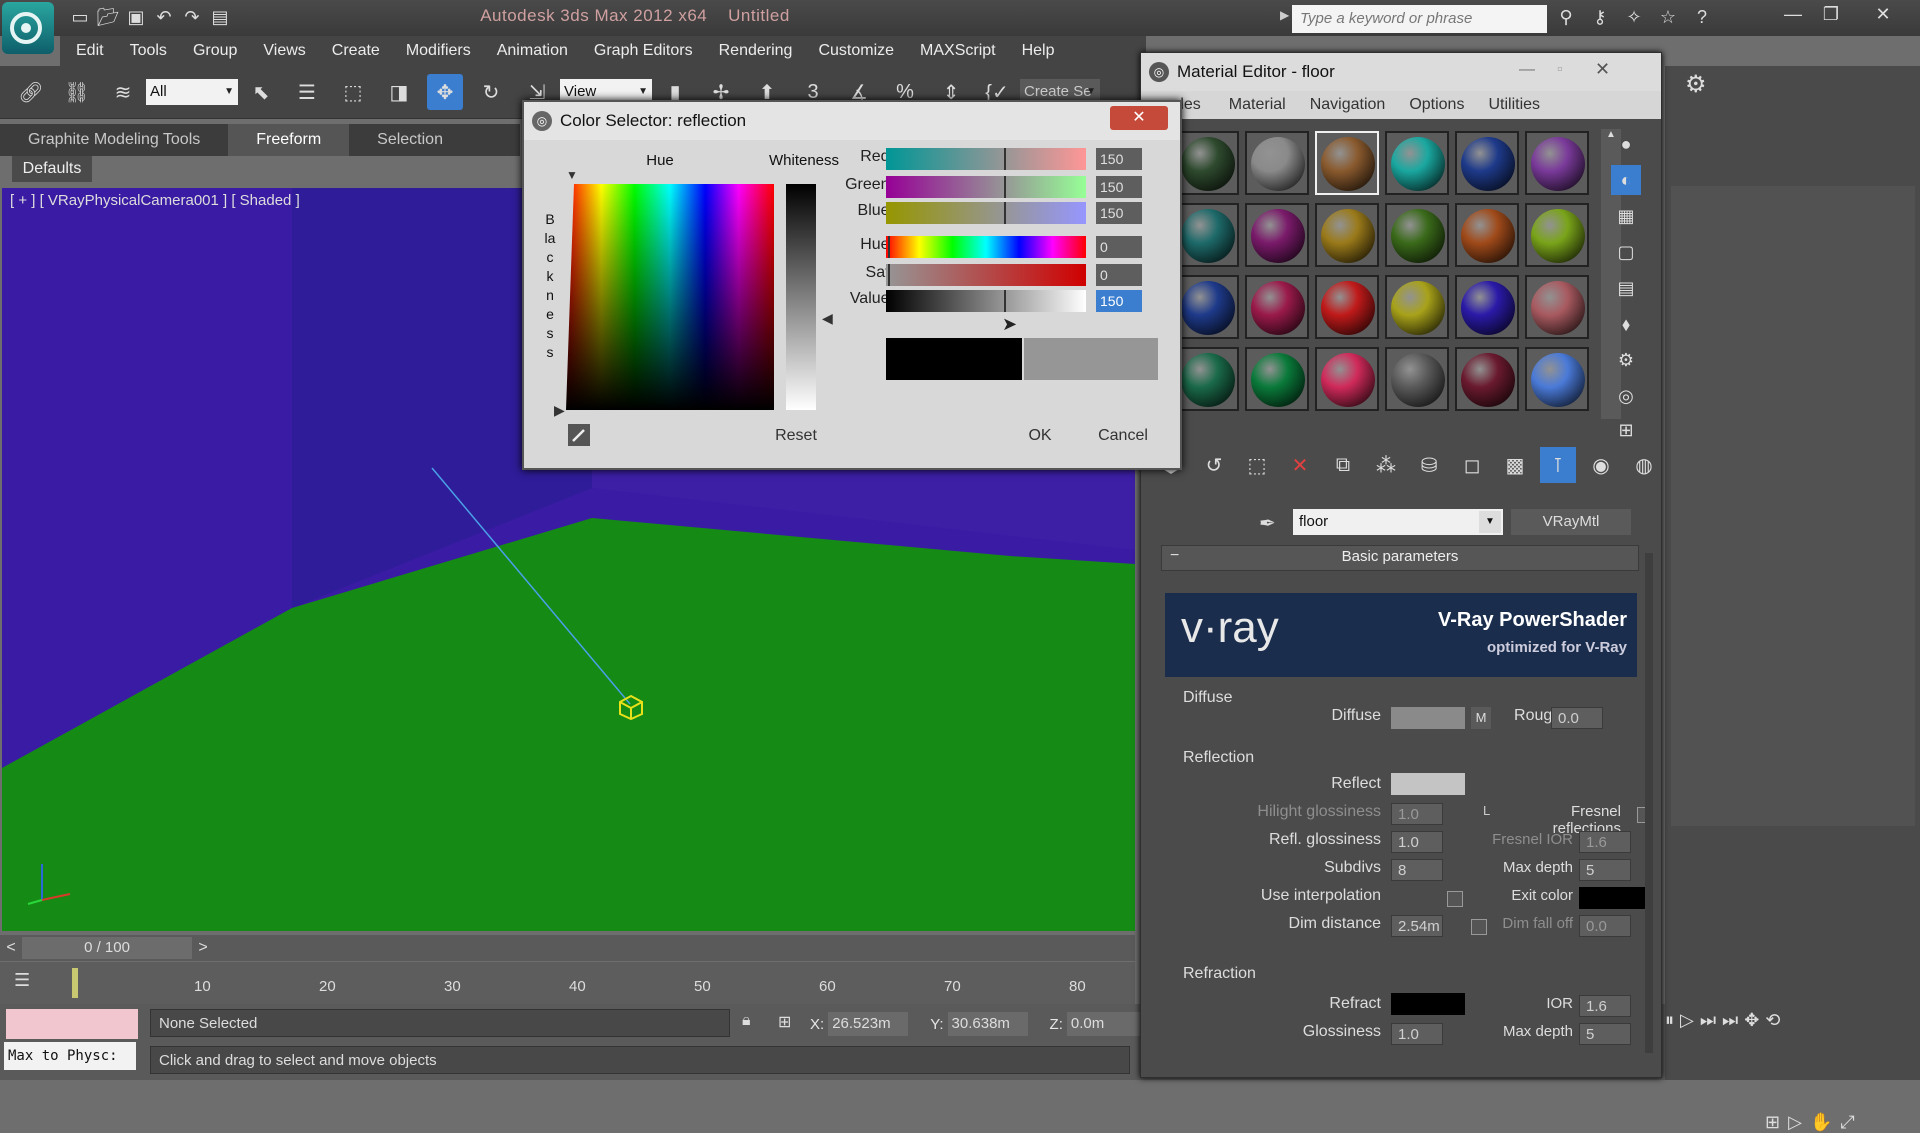 The image size is (1920, 1133). What do you see at coordinates (532, 51) in the screenshot?
I see `menu-animation: Animation` at bounding box center [532, 51].